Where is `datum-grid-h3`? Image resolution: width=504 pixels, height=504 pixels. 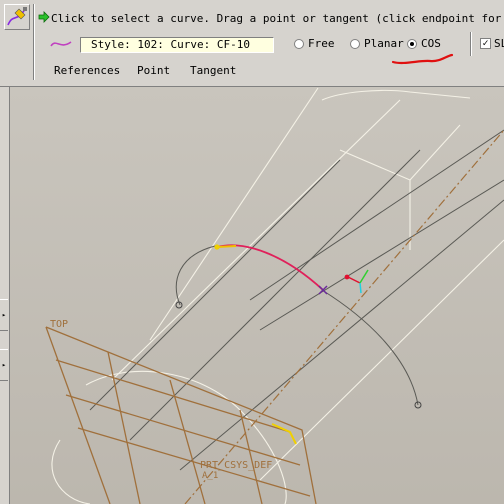
datum-grid-h3 is located at coordinates (194, 462).